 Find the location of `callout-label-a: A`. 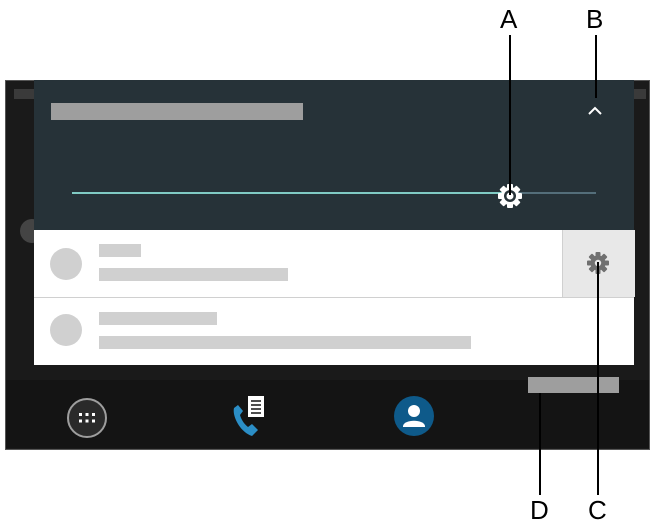

callout-label-a: A is located at coordinates (509, 19).